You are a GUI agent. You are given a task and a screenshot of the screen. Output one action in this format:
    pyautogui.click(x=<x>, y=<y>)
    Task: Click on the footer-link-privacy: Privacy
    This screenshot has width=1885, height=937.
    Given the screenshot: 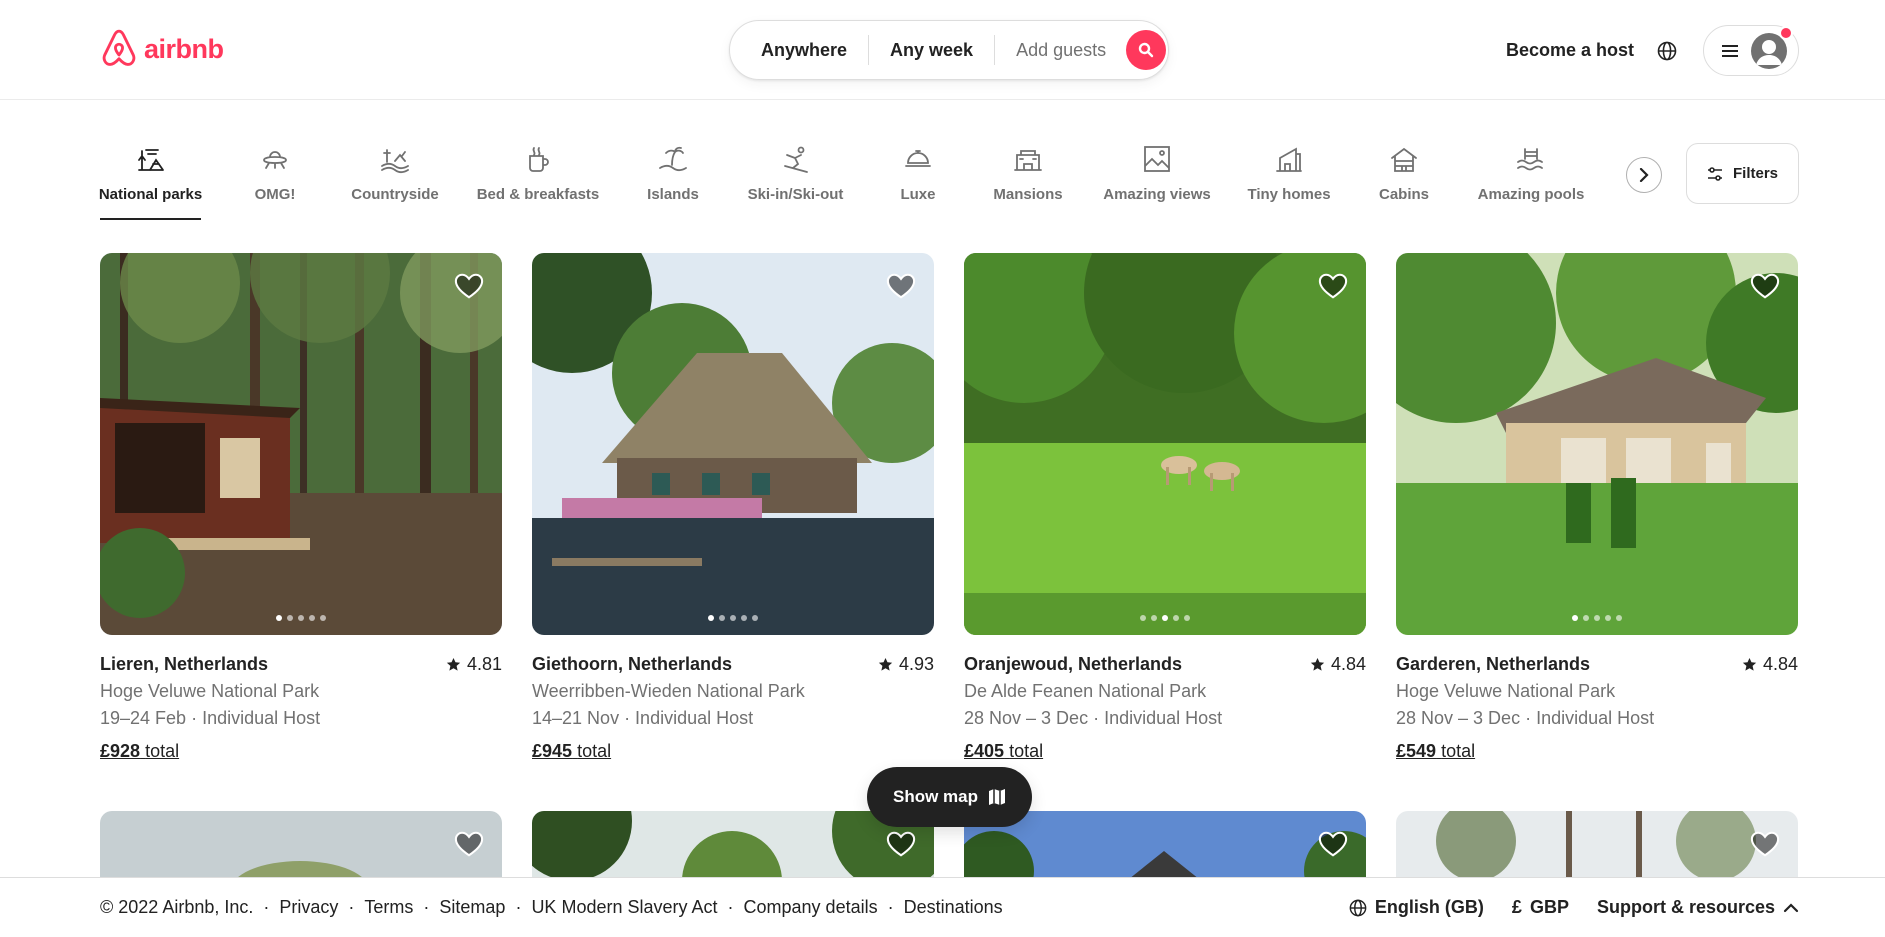 What is the action you would take?
    pyautogui.click(x=308, y=907)
    